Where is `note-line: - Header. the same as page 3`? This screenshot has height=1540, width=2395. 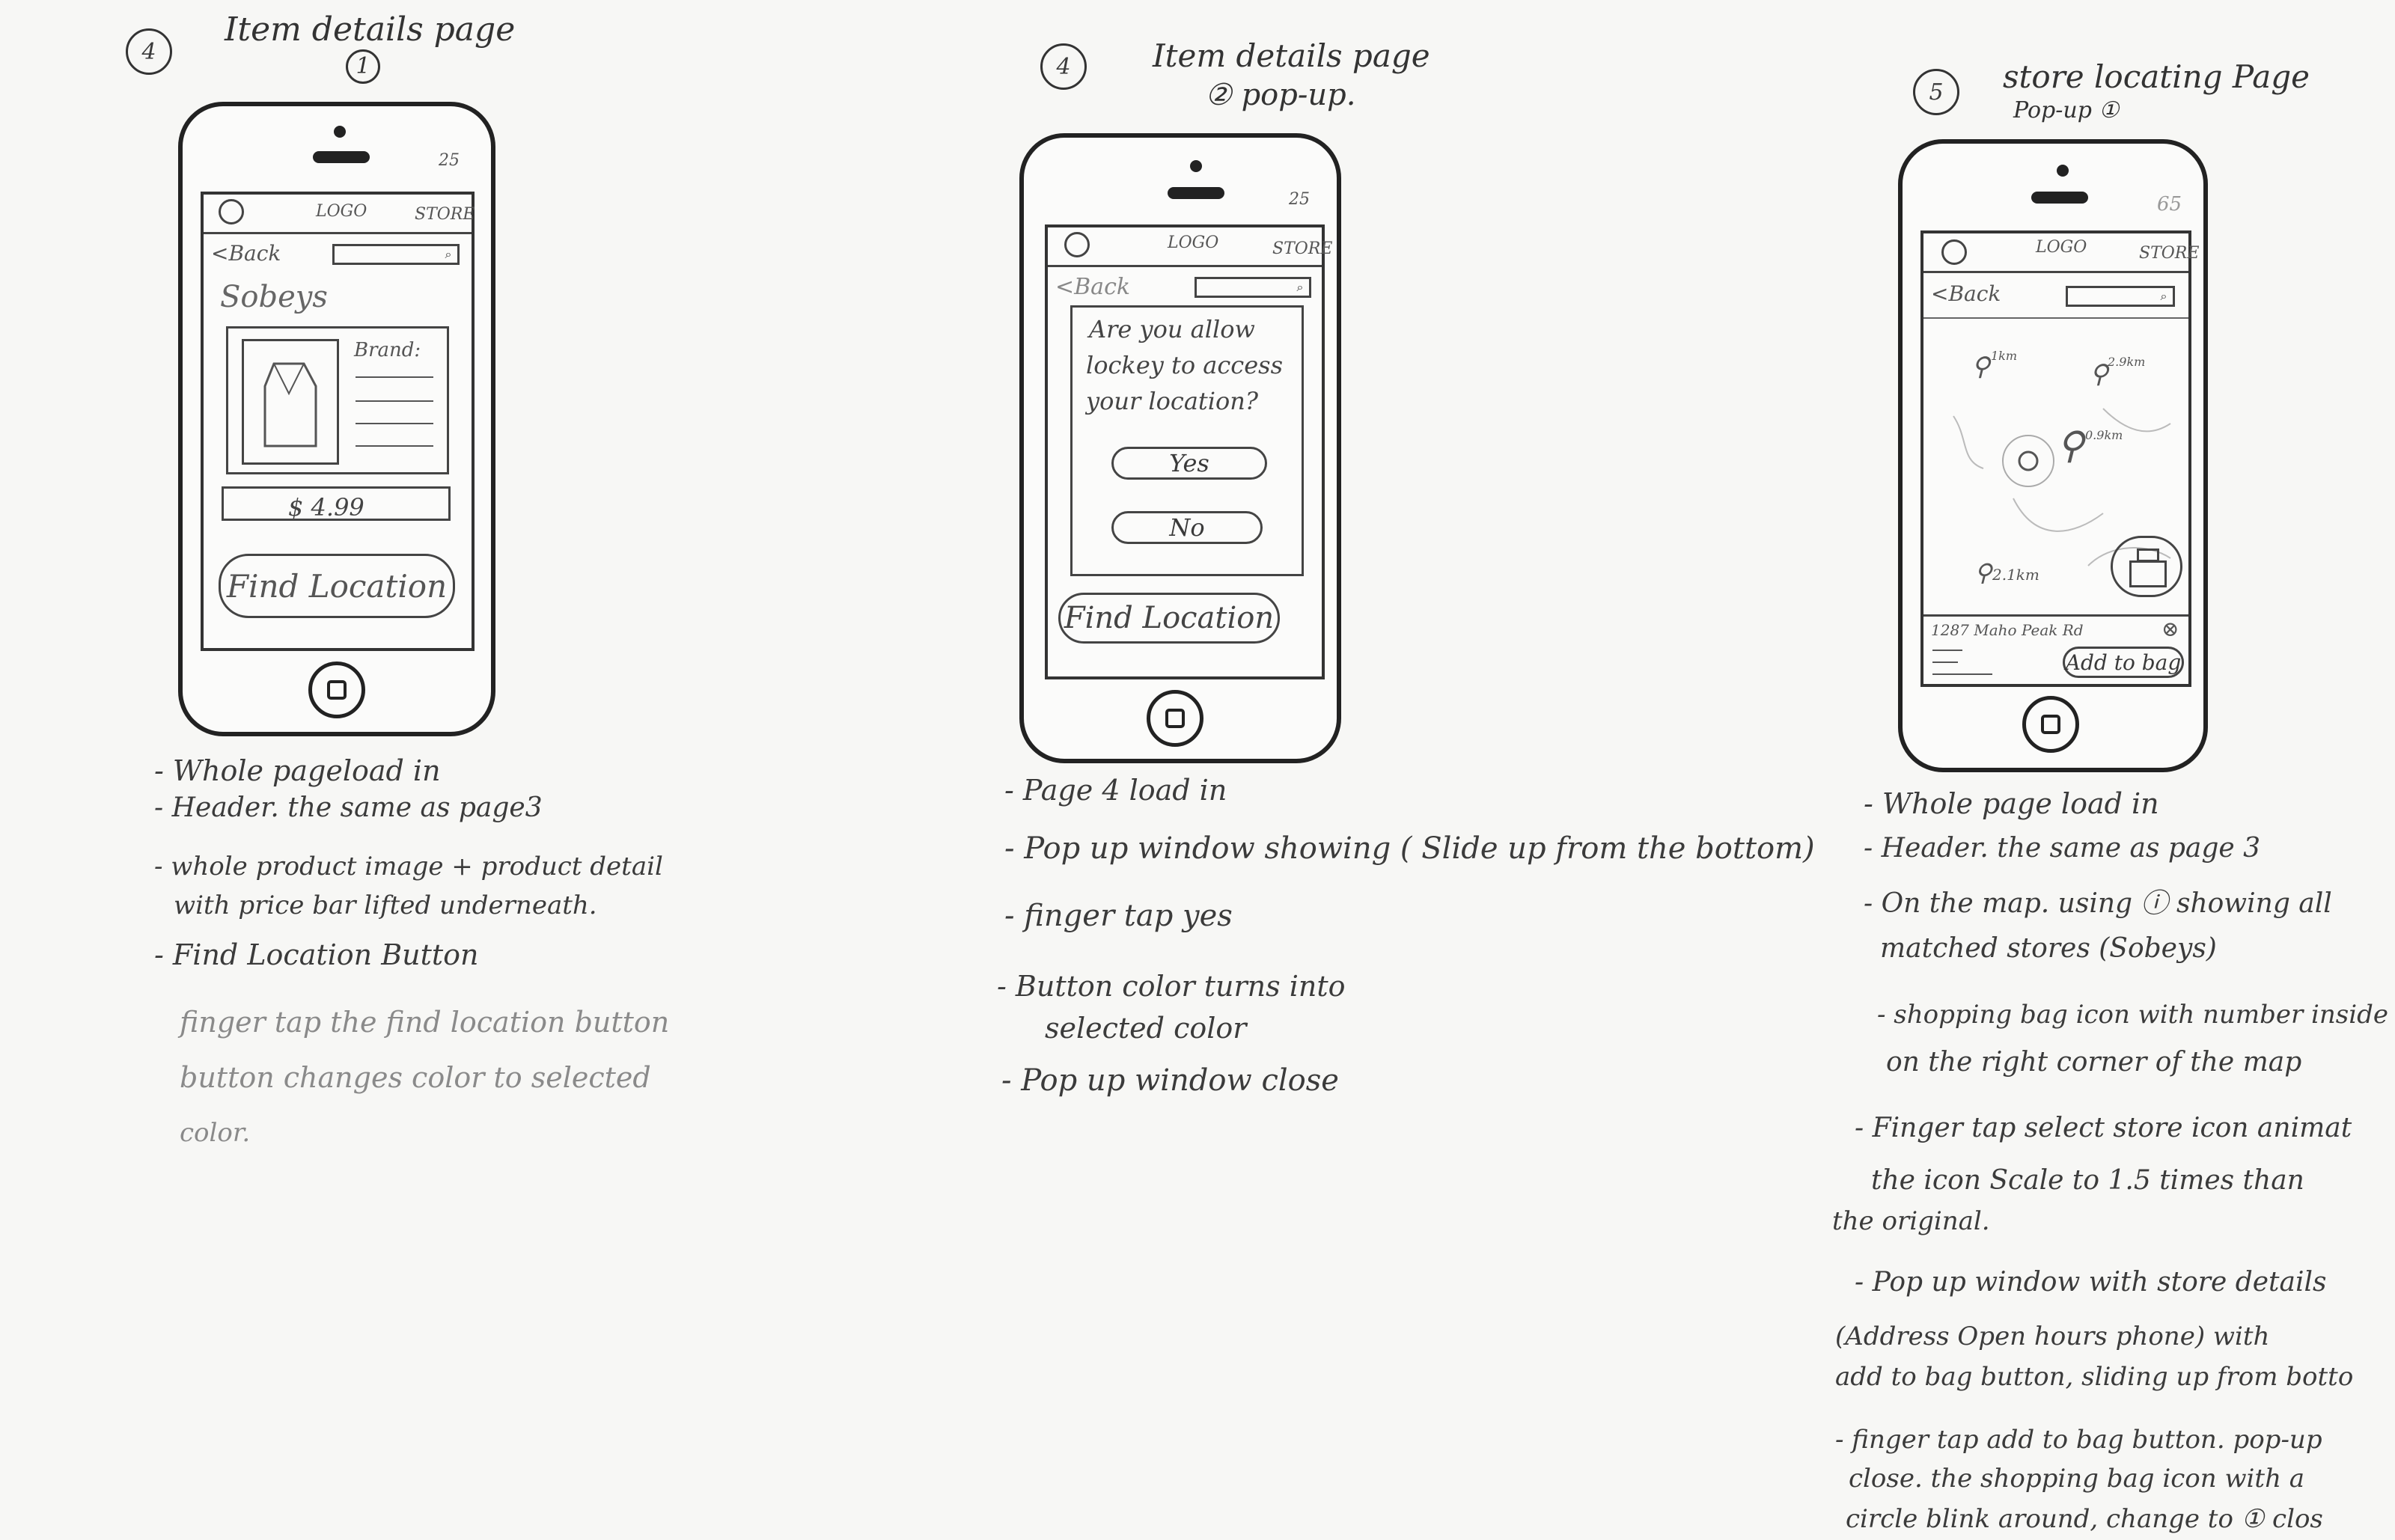
note-line: - Header. the same as page 3 is located at coordinates (2062, 849).